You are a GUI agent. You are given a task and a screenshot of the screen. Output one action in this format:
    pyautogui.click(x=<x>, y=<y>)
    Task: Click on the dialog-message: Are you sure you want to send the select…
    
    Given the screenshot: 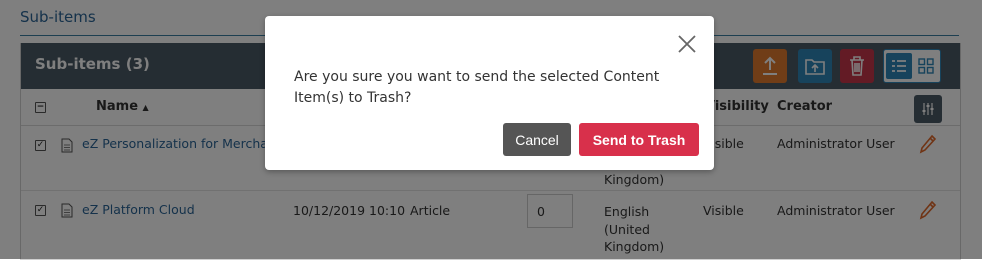 What is the action you would take?
    pyautogui.click(x=477, y=87)
    